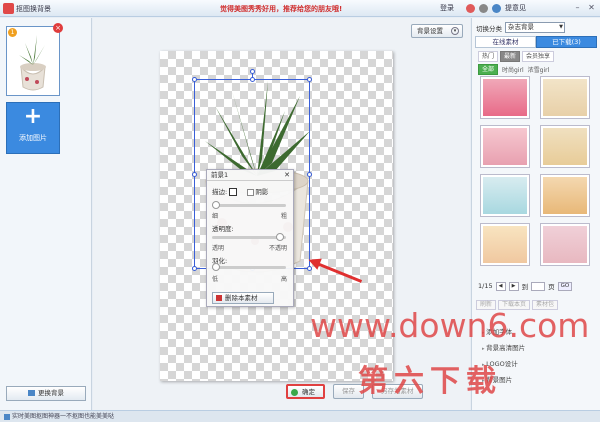 The width and height of the screenshot is (600, 422). Describe the element at coordinates (577, 7) in the screenshot. I see `minimize-button: –` at that location.